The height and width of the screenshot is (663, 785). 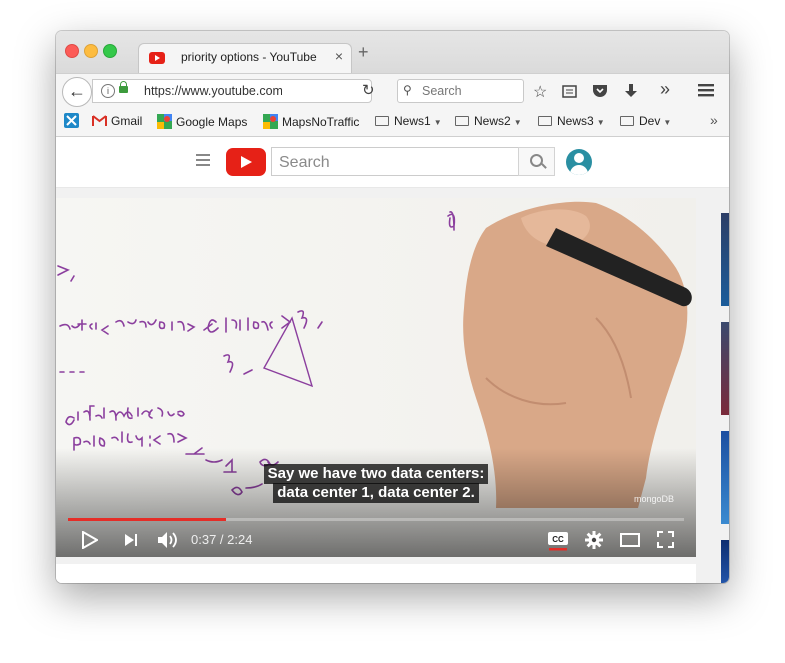 What do you see at coordinates (718, 390) in the screenshot?
I see `related-videos-sidebar` at bounding box center [718, 390].